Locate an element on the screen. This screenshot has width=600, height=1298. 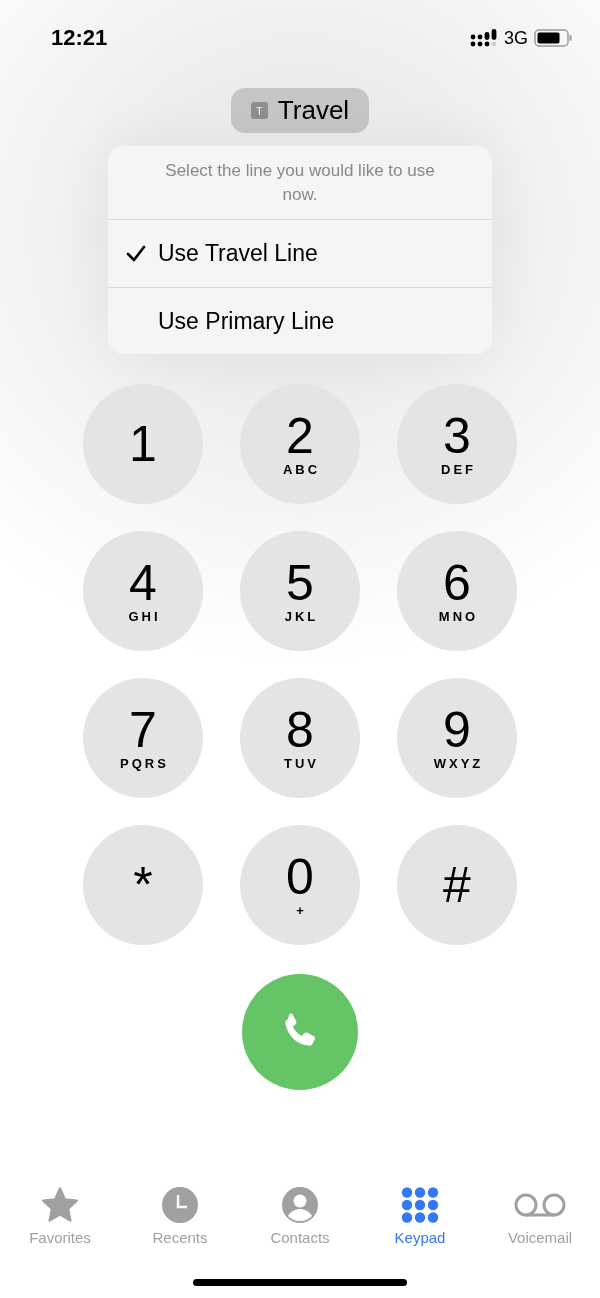
person-icon is located at coordinates (300, 1205).